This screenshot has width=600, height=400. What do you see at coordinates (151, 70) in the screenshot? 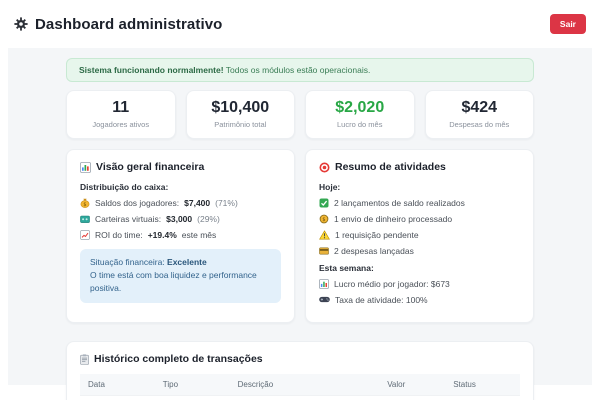
I see `status-banner-bold: Sistema funcionando normalmente!` at bounding box center [151, 70].